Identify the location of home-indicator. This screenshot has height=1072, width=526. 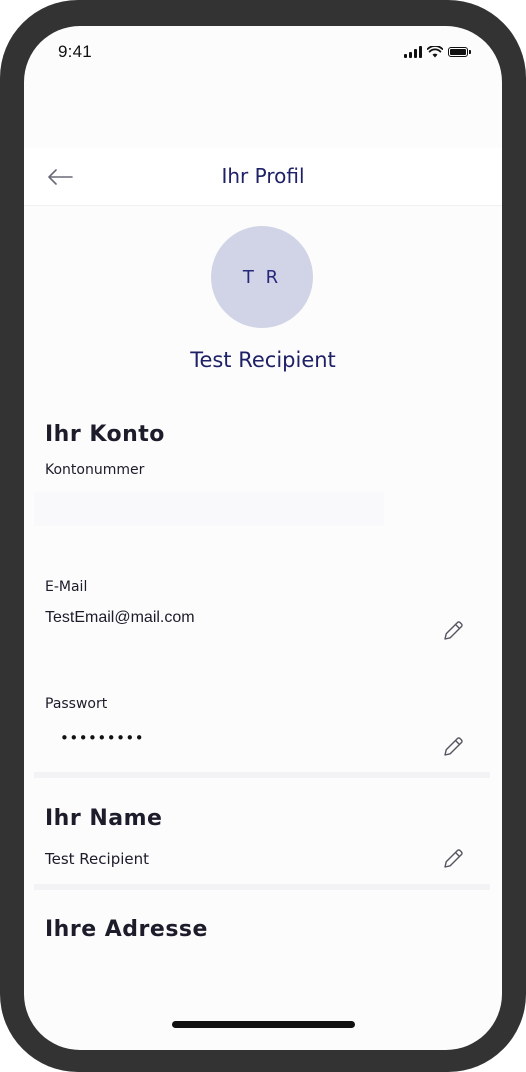
(263, 1024).